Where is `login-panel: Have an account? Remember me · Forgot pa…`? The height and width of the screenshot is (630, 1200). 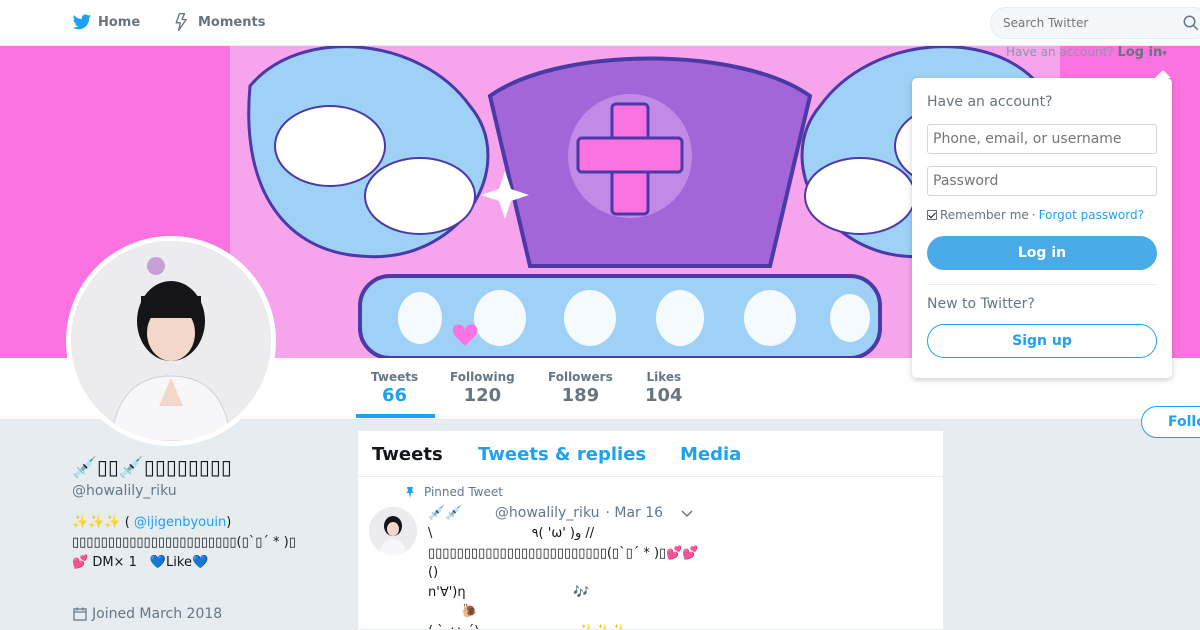 login-panel: Have an account? Remember me · Forgot pa… is located at coordinates (1042, 224).